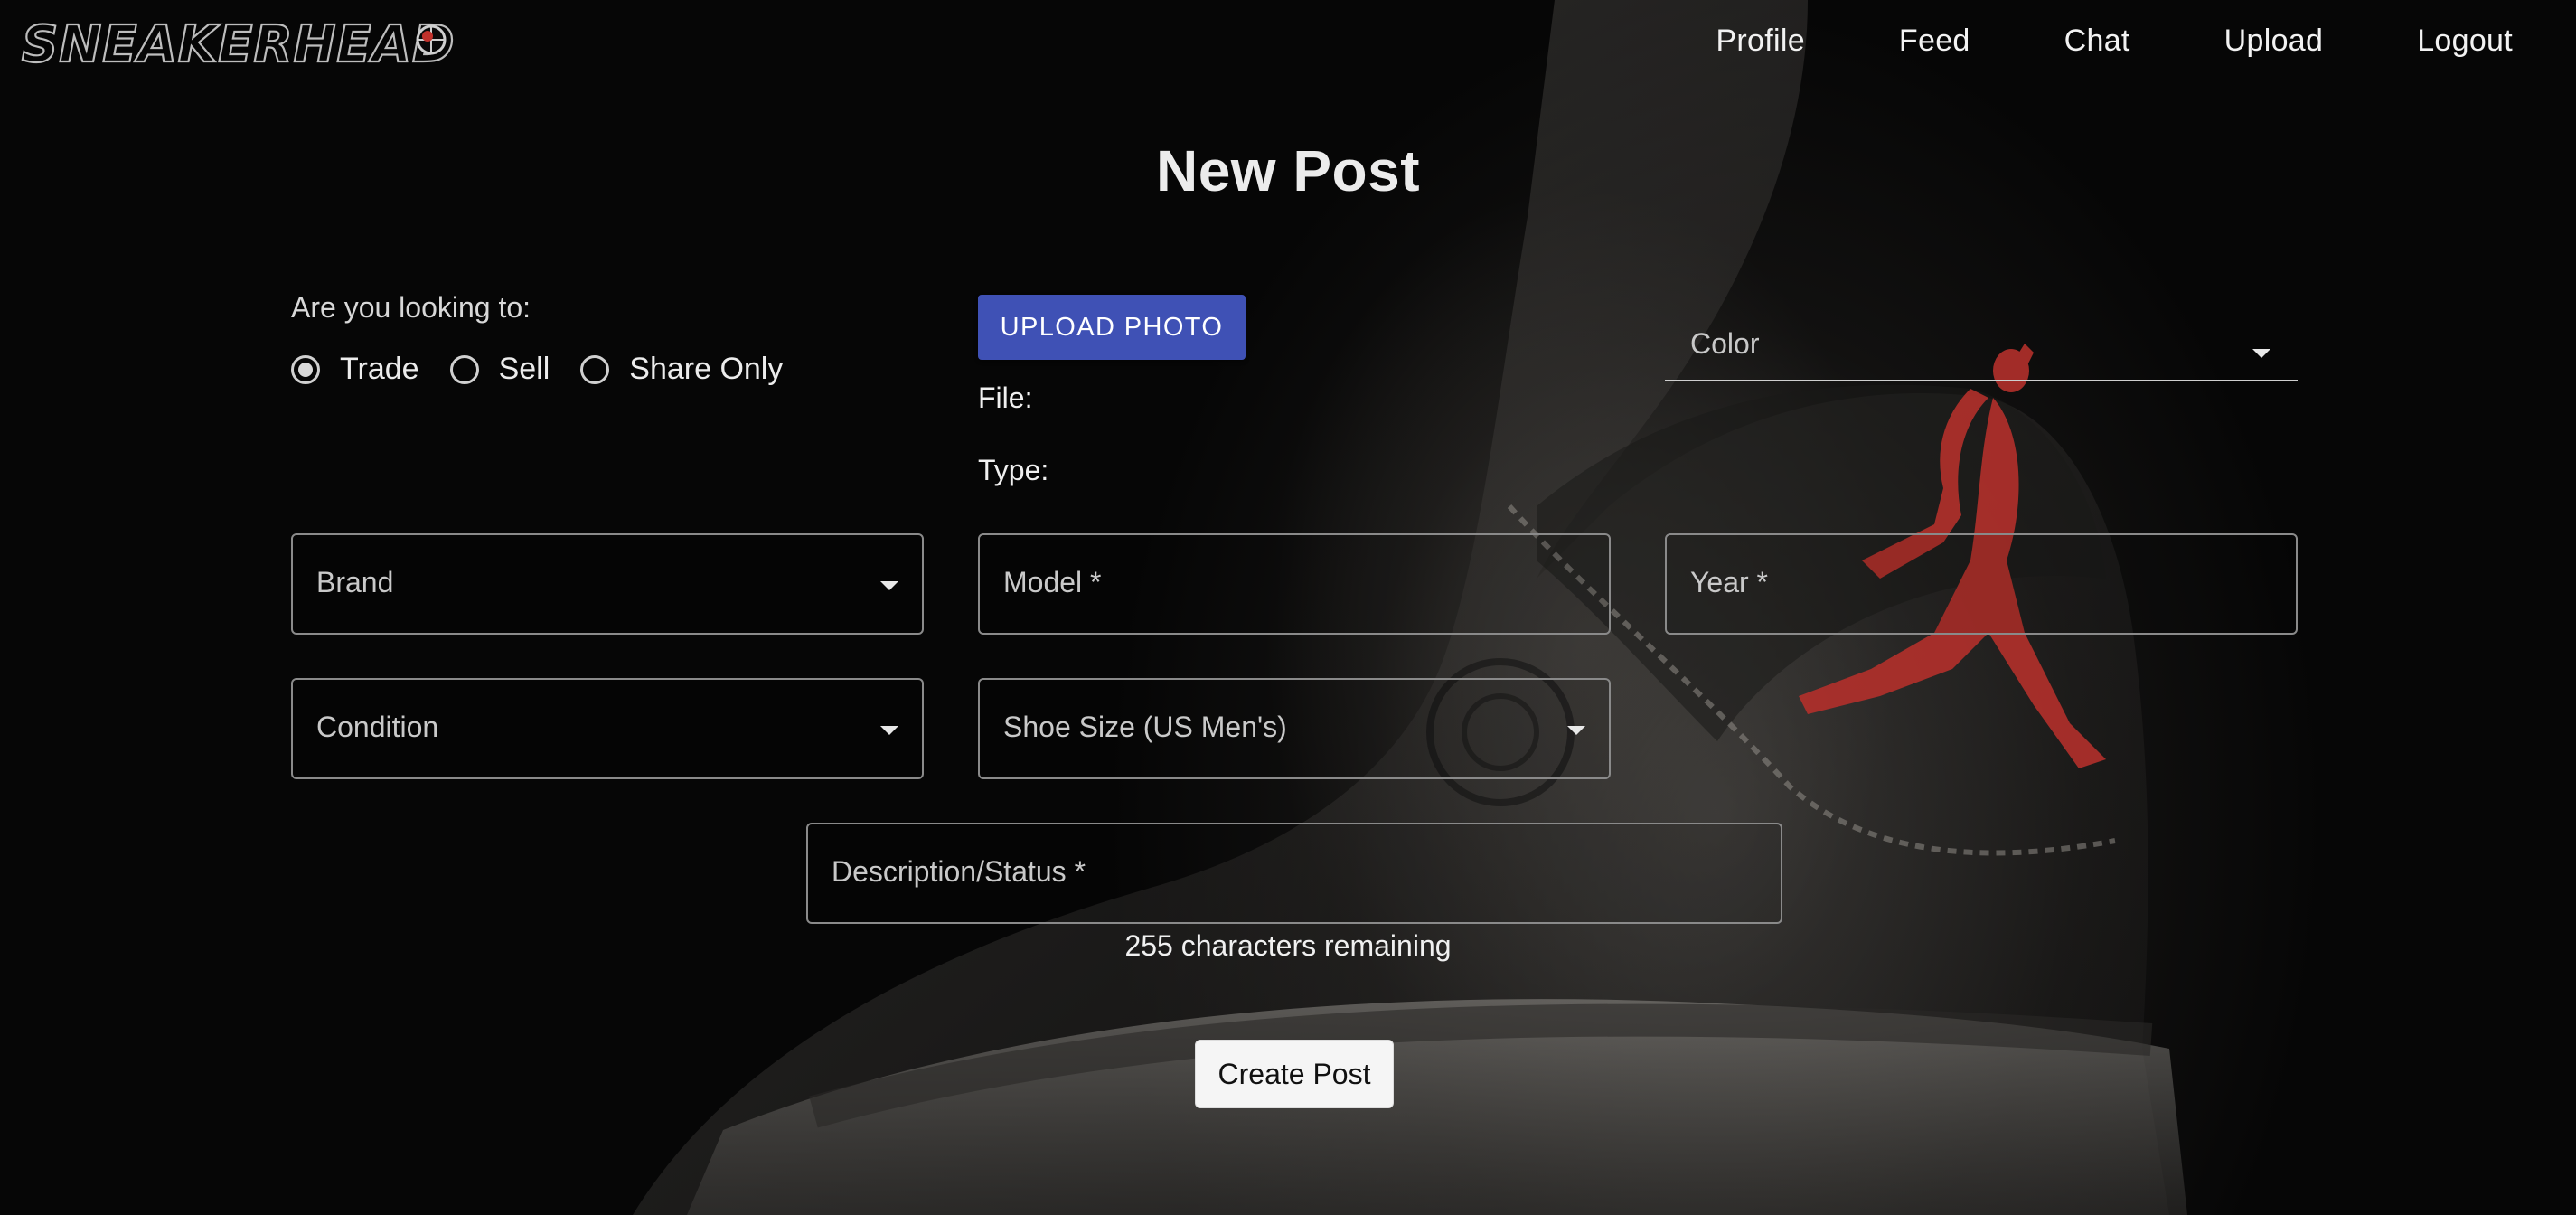 The image size is (2576, 1215). I want to click on top-nav: Profile Feed Chat Upload Logout, so click(2115, 41).